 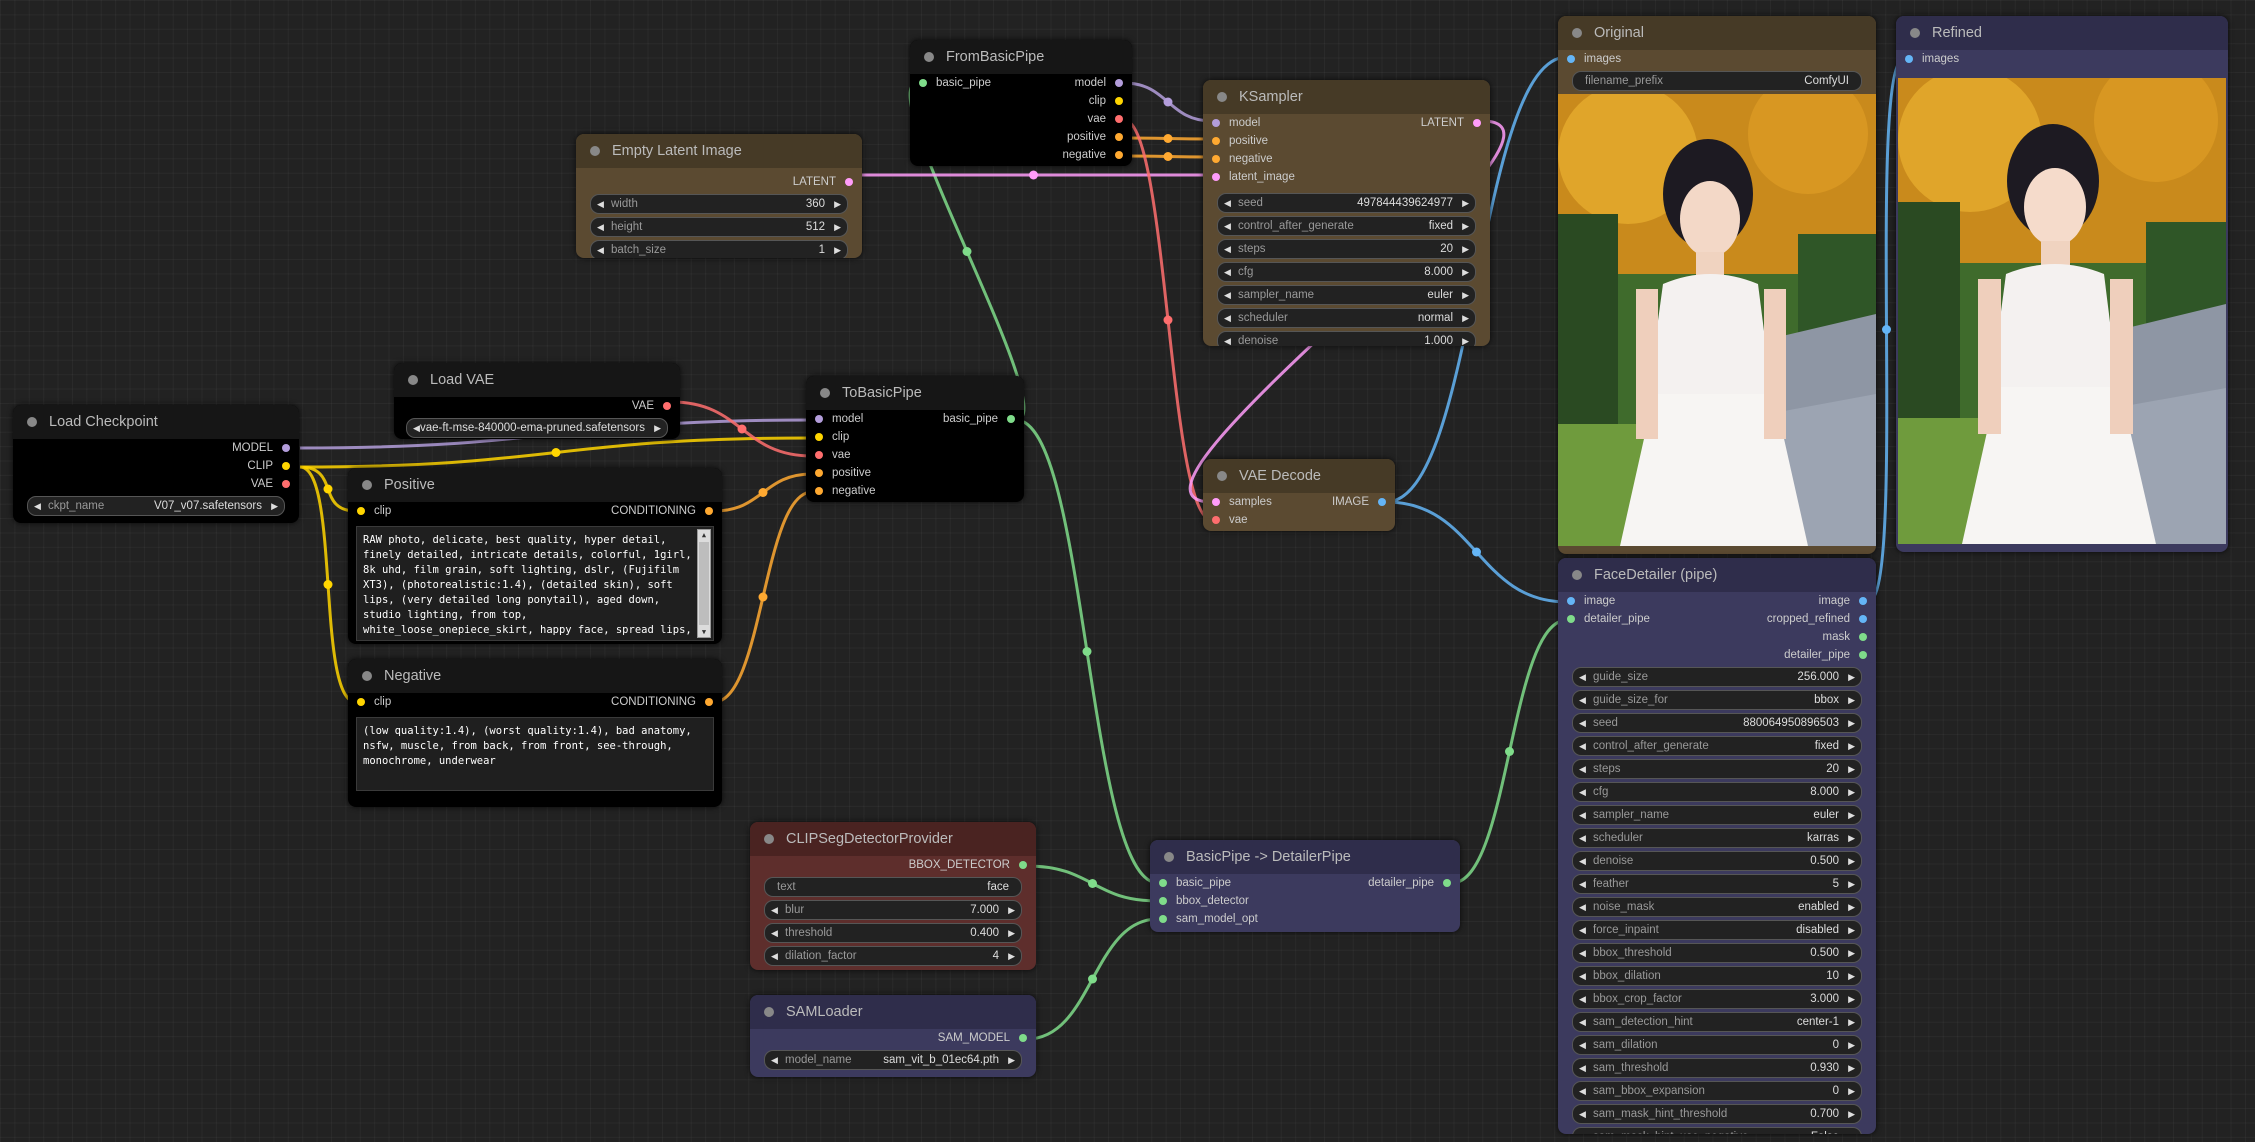 I want to click on input-slot-latent-image, so click(x=1216, y=177).